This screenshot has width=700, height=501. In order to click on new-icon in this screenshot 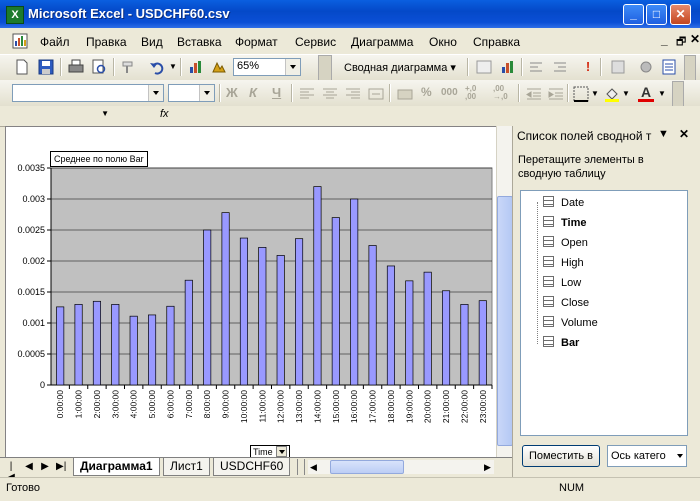, I will do `click(22, 67)`.